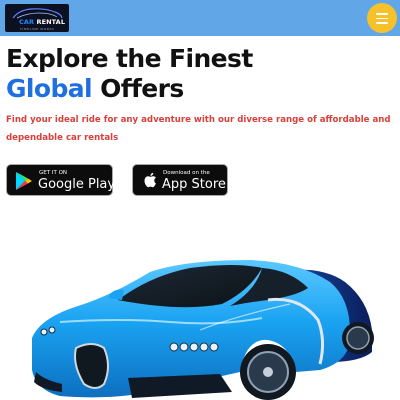  I want to click on hamburger-menu-icon, so click(382, 14).